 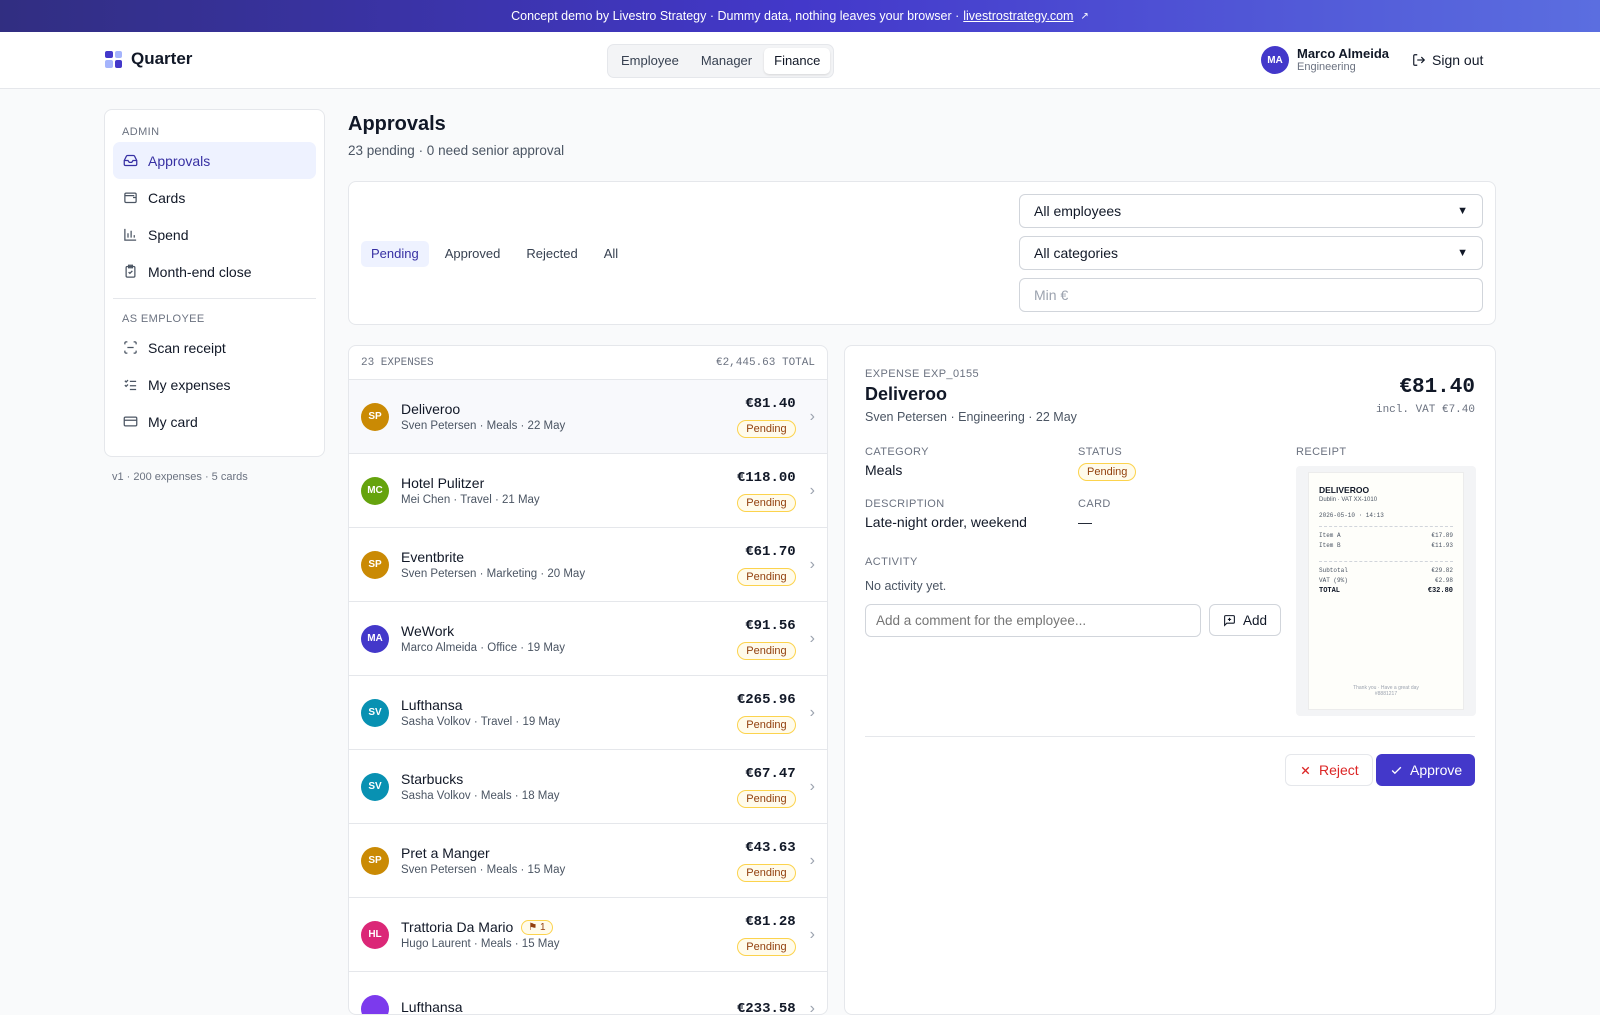 I want to click on row-amount: €67.47, so click(x=770, y=774).